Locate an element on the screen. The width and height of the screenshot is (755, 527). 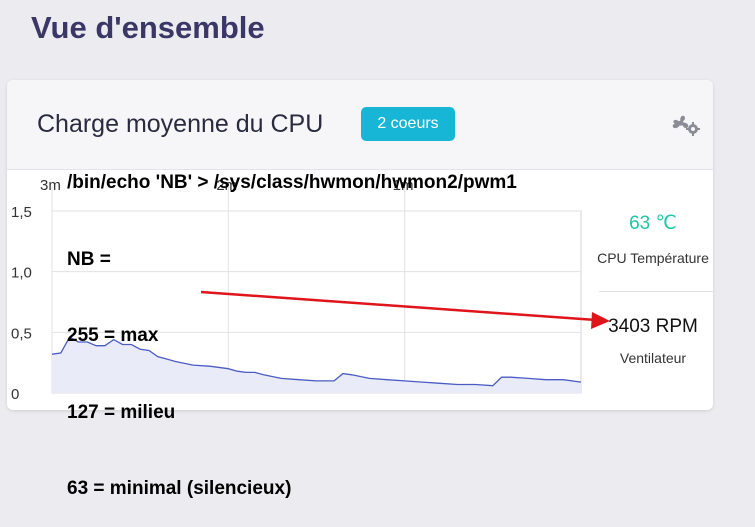
annotation-arrow is located at coordinates (405, 309).